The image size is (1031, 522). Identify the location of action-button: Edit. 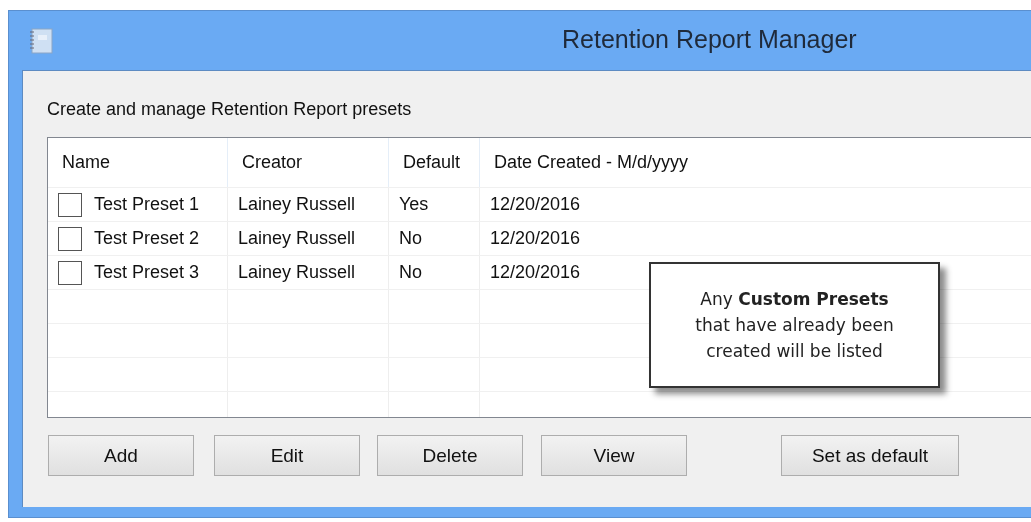
(287, 455).